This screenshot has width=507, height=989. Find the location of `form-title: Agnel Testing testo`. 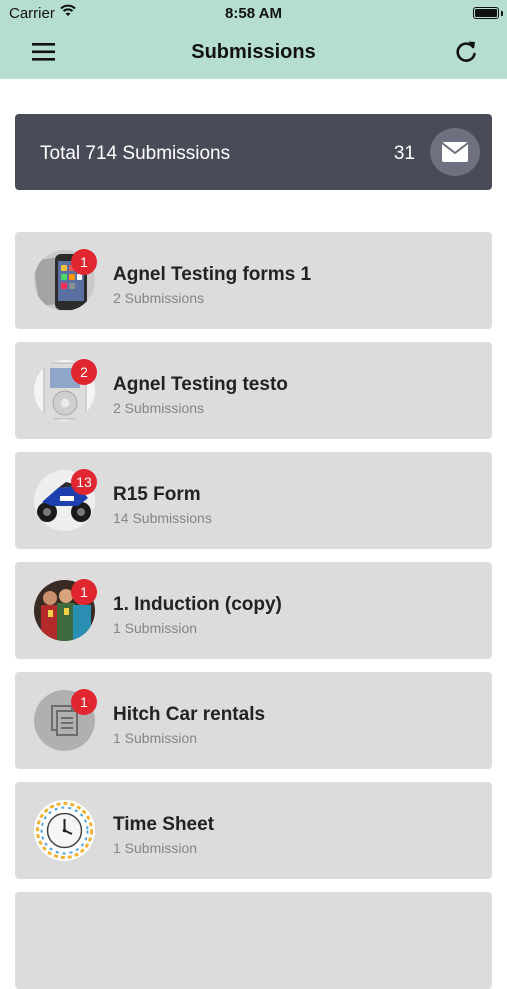

form-title: Agnel Testing testo is located at coordinates (200, 384).